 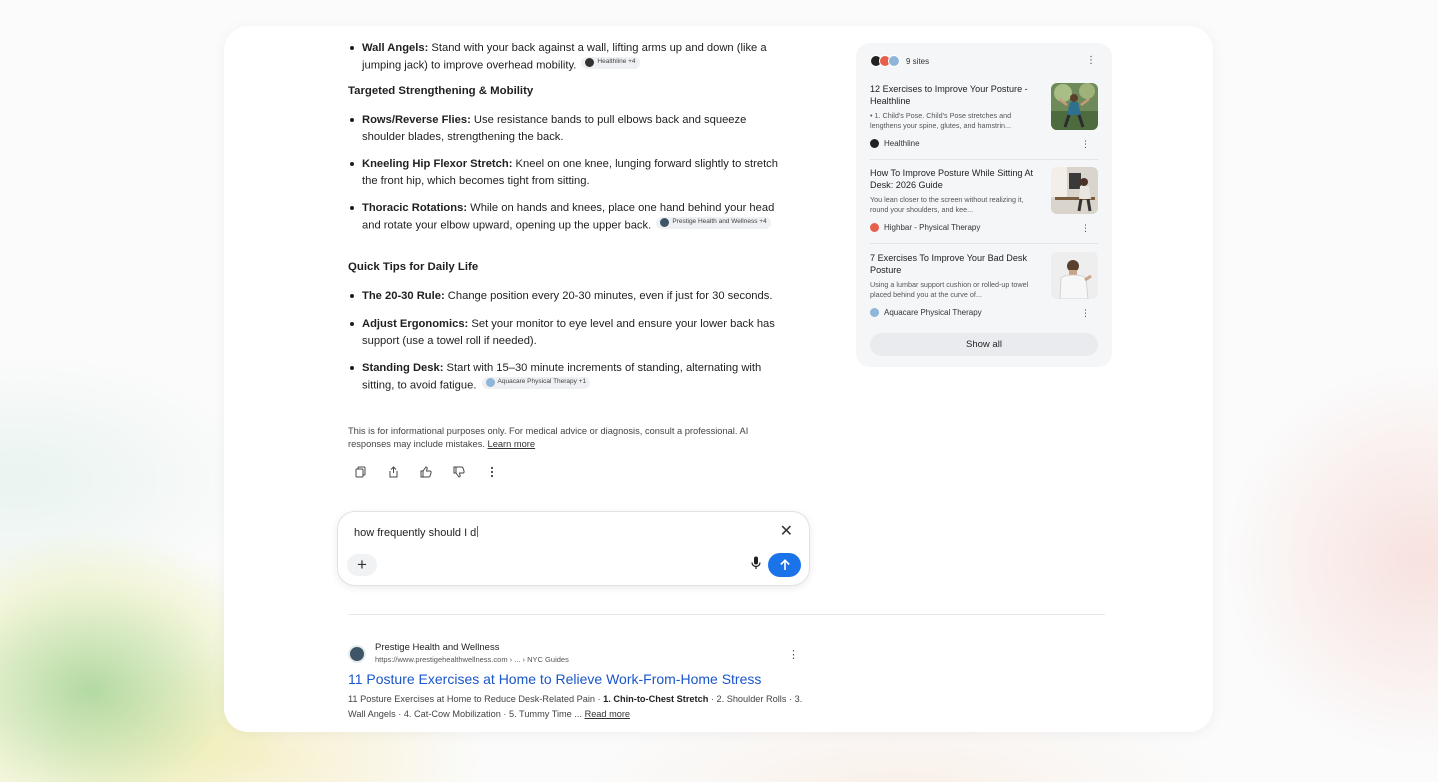 I want to click on sources-count: 9 sites, so click(x=918, y=61).